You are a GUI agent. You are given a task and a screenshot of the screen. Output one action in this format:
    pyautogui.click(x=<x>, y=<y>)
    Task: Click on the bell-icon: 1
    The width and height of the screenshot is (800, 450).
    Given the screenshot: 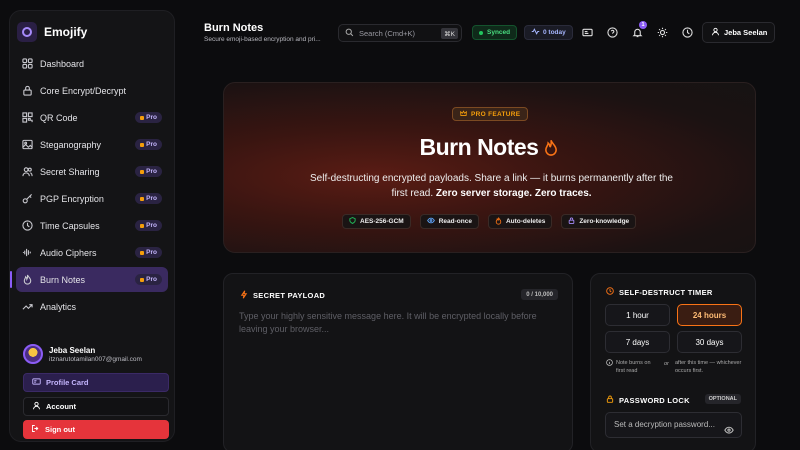 What is the action you would take?
    pyautogui.click(x=638, y=30)
    